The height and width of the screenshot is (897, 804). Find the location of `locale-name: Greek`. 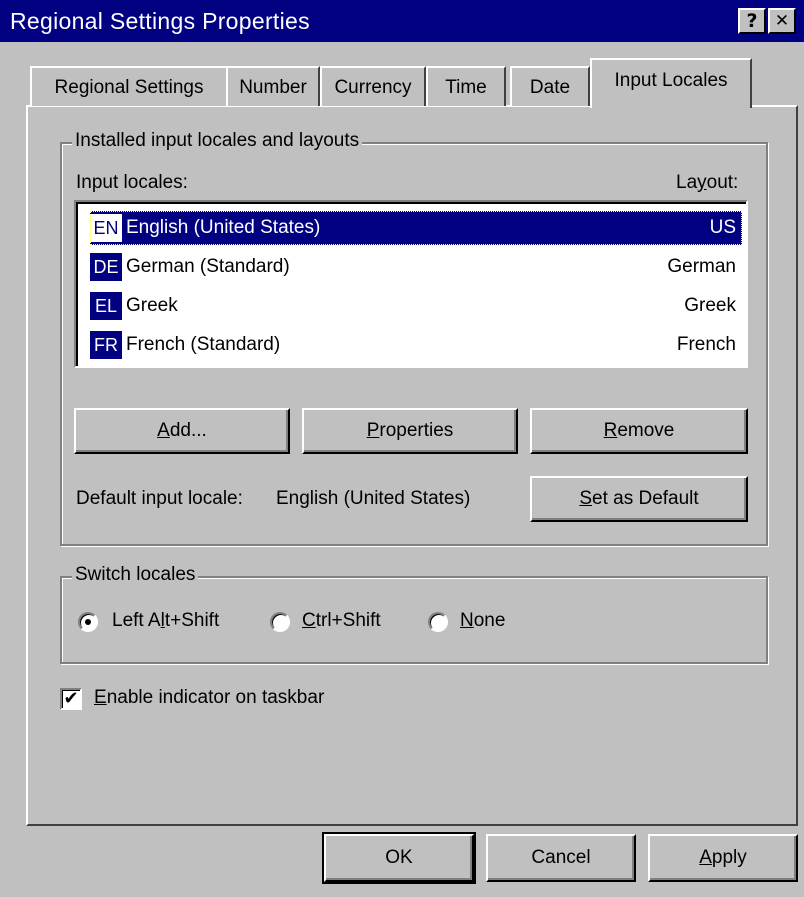

locale-name: Greek is located at coordinates (152, 305).